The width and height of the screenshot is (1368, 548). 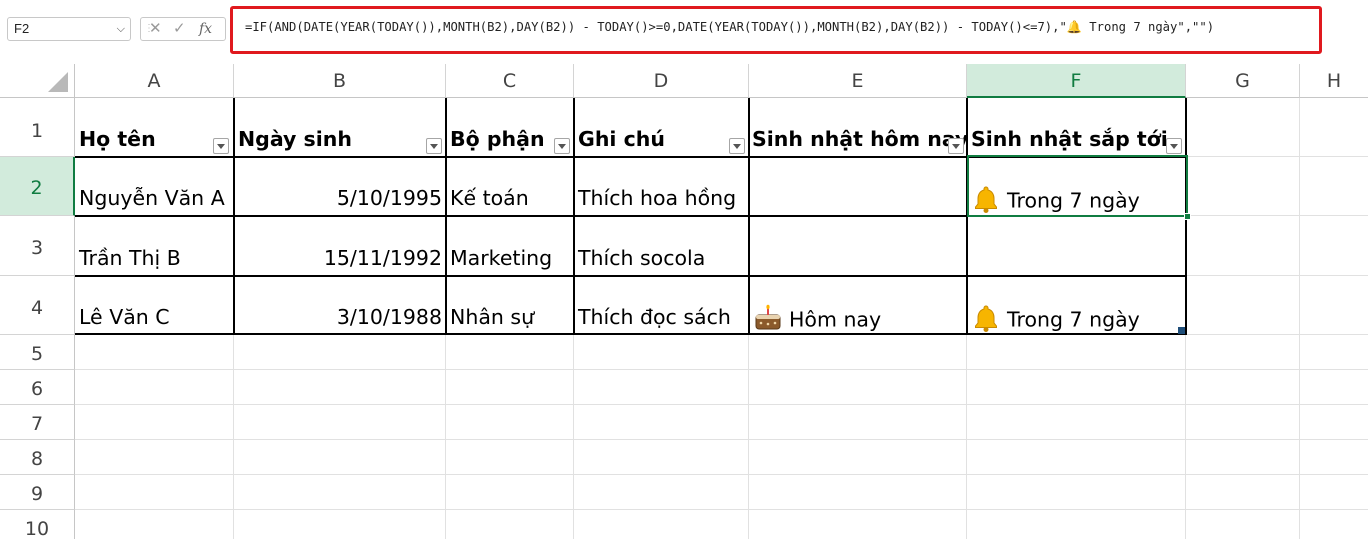 I want to click on cell-birthday-upcoming: Trong 7 ngày, so click(x=1055, y=320).